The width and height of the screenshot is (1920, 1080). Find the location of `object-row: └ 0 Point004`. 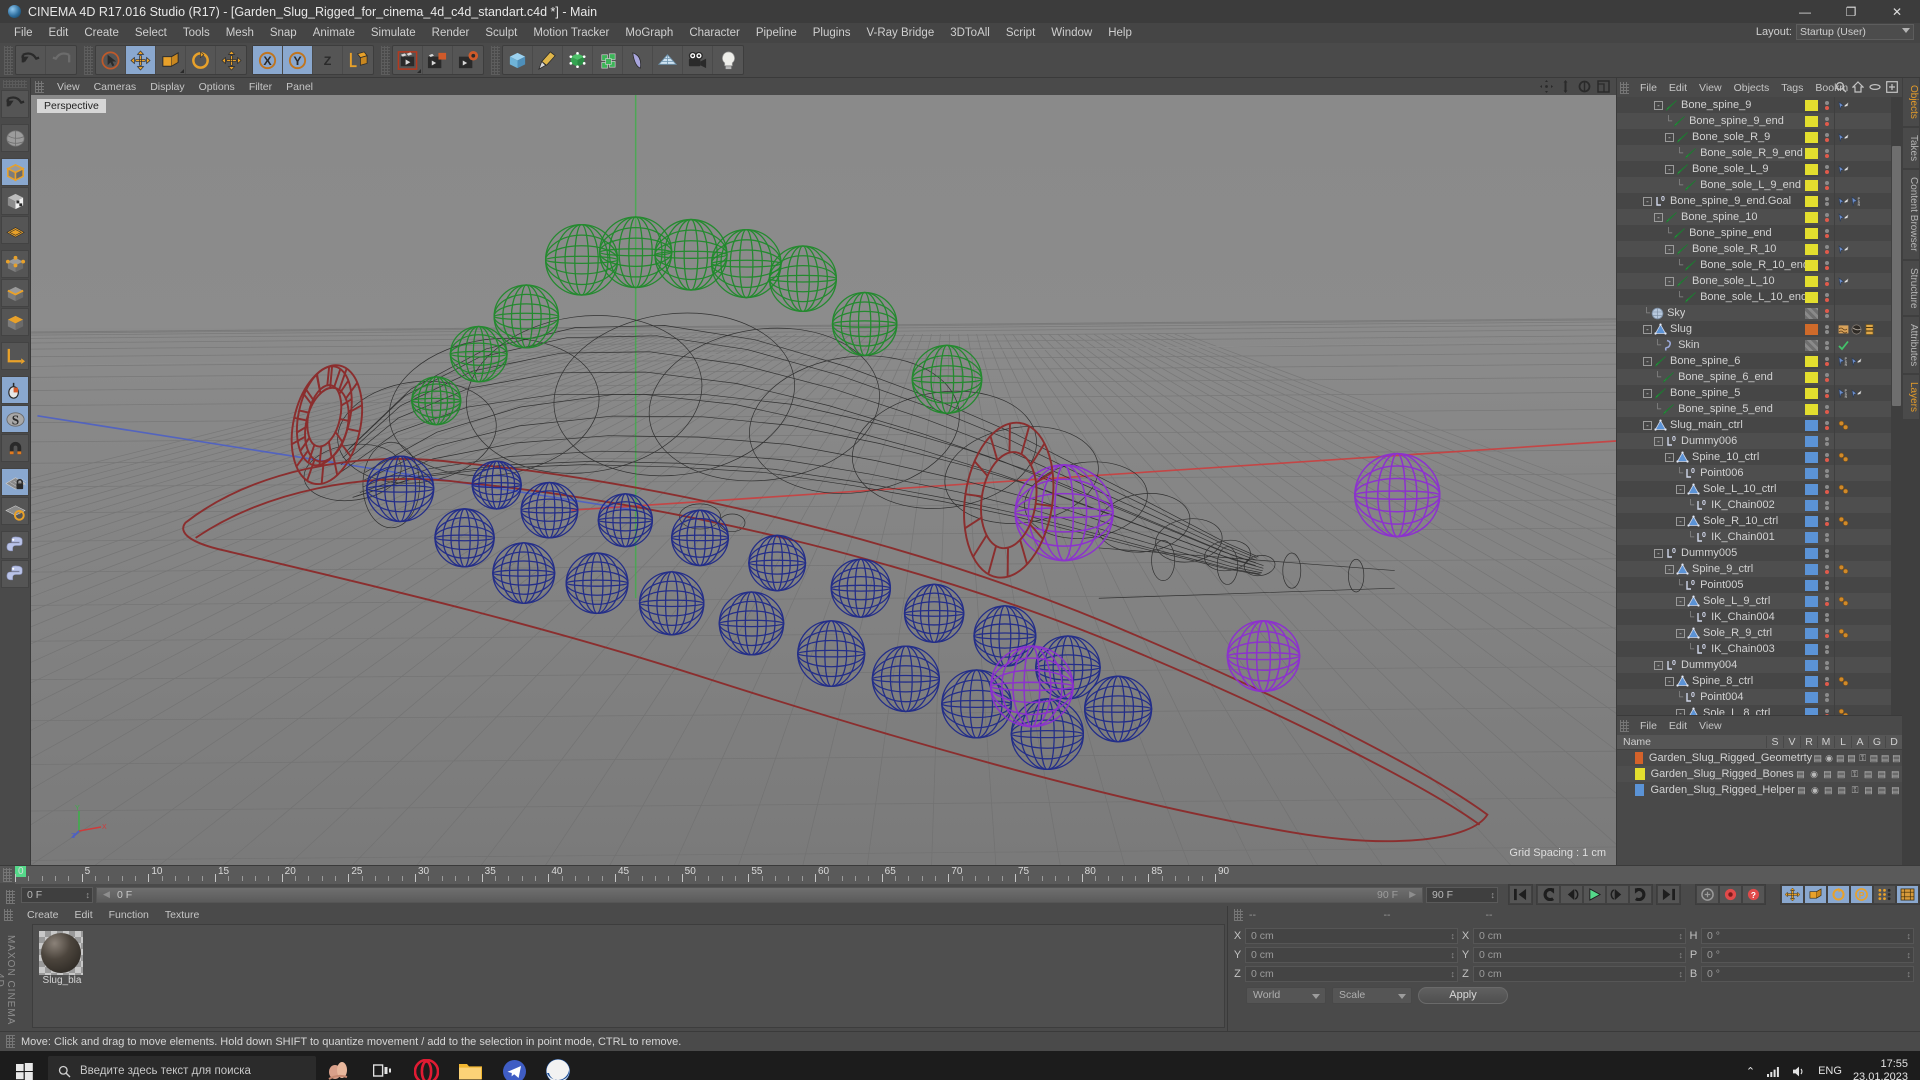

object-row: └ 0 Point004 is located at coordinates (1759, 697).